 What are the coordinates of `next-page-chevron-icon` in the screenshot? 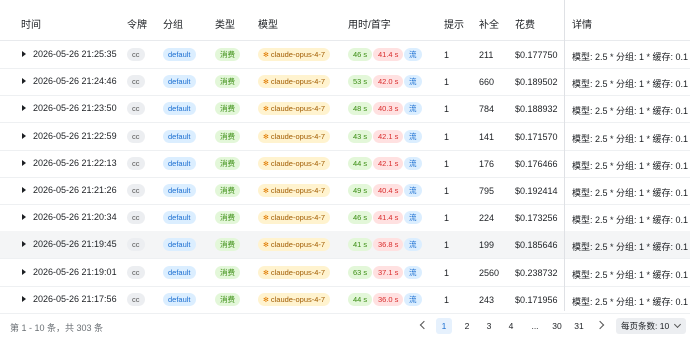 It's located at (600, 325).